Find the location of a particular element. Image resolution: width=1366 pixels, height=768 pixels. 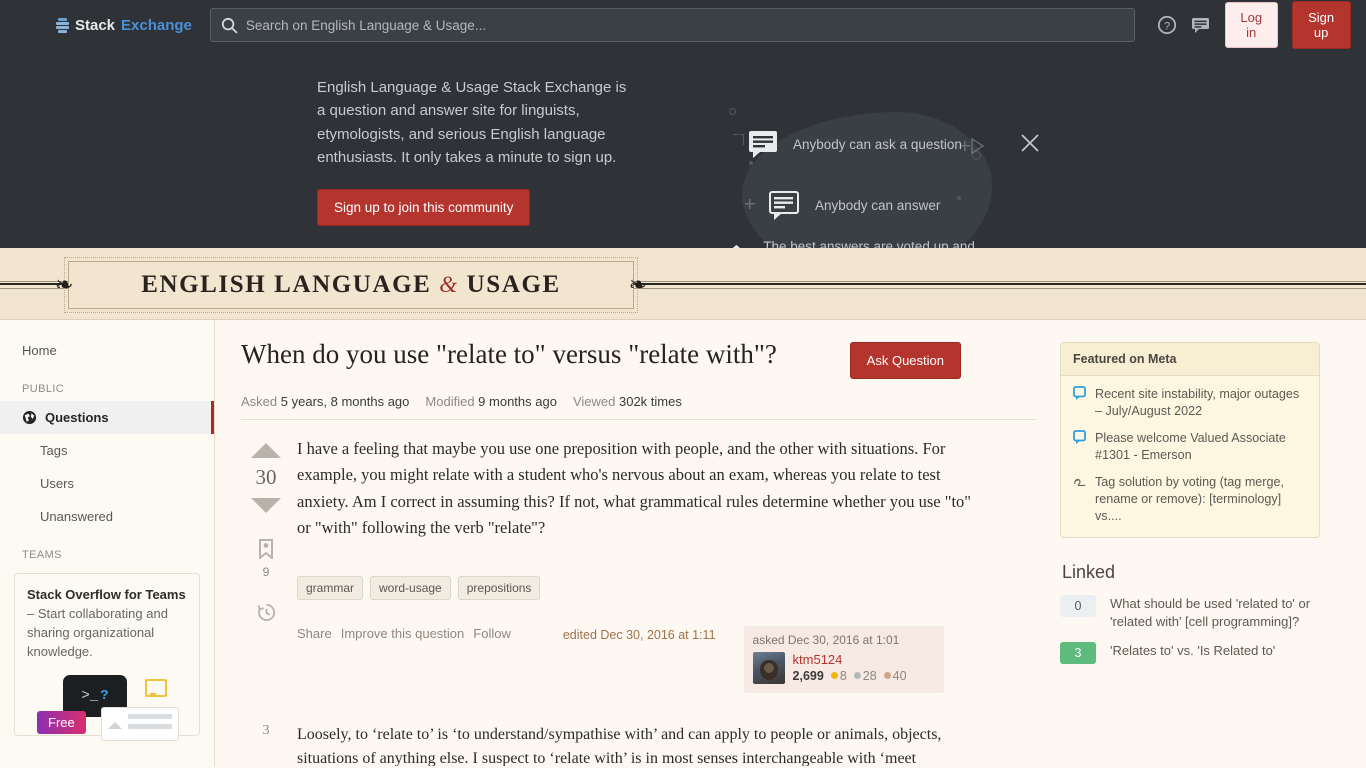

sidebar-item-label: Users is located at coordinates (57, 483).